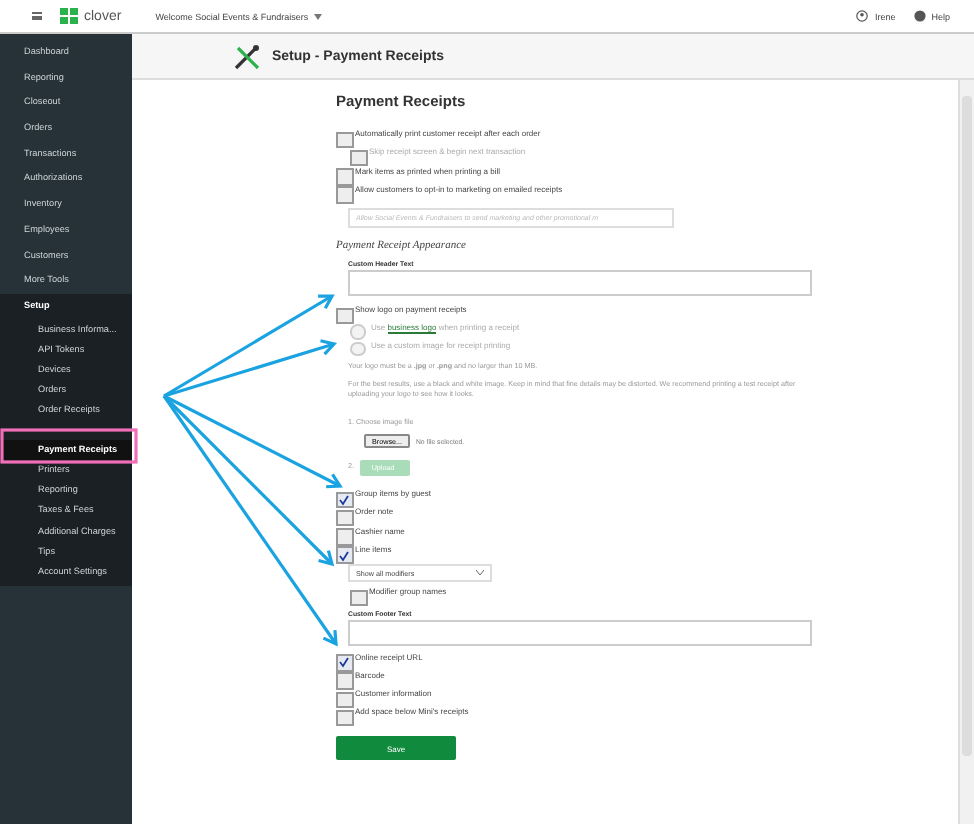 This screenshot has width=974, height=824. What do you see at coordinates (69, 16) in the screenshot?
I see `clover-logo-icon` at bounding box center [69, 16].